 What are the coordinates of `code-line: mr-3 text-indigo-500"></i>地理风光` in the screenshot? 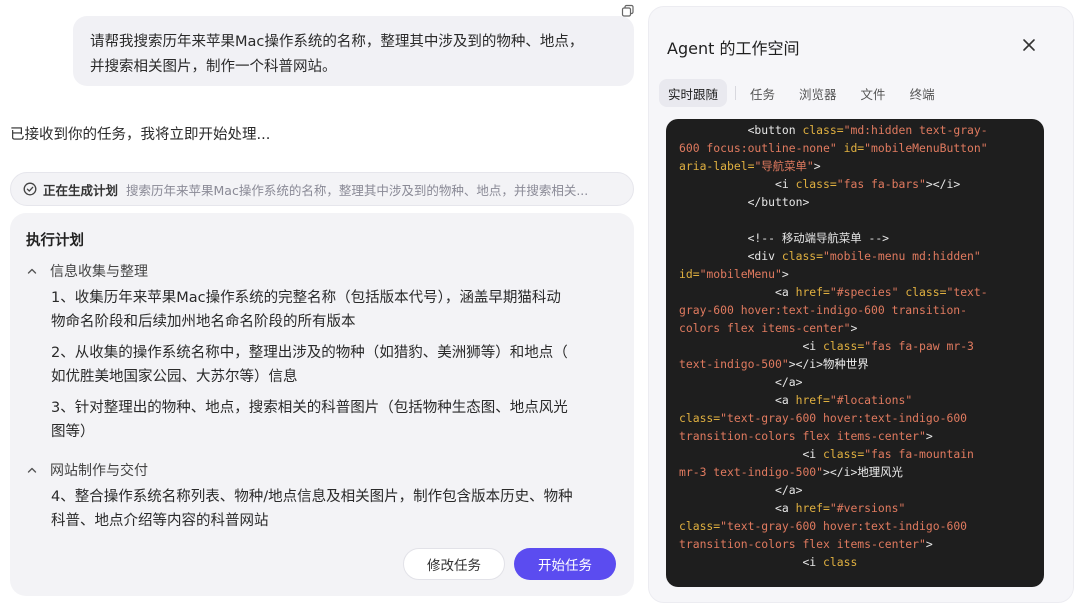 It's located at (791, 472).